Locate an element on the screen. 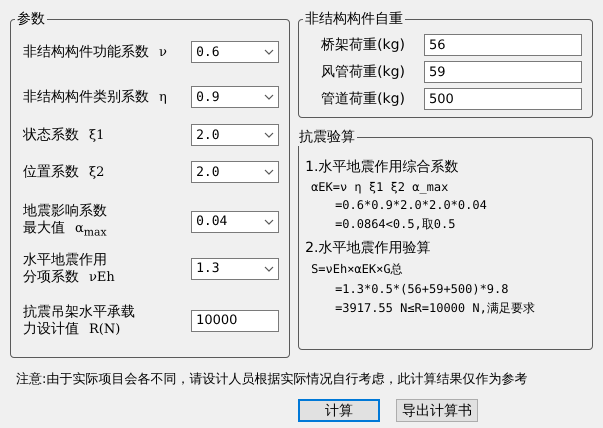 The image size is (603, 428). field-label: 非结构构件类别系数 is located at coordinates (86, 97).